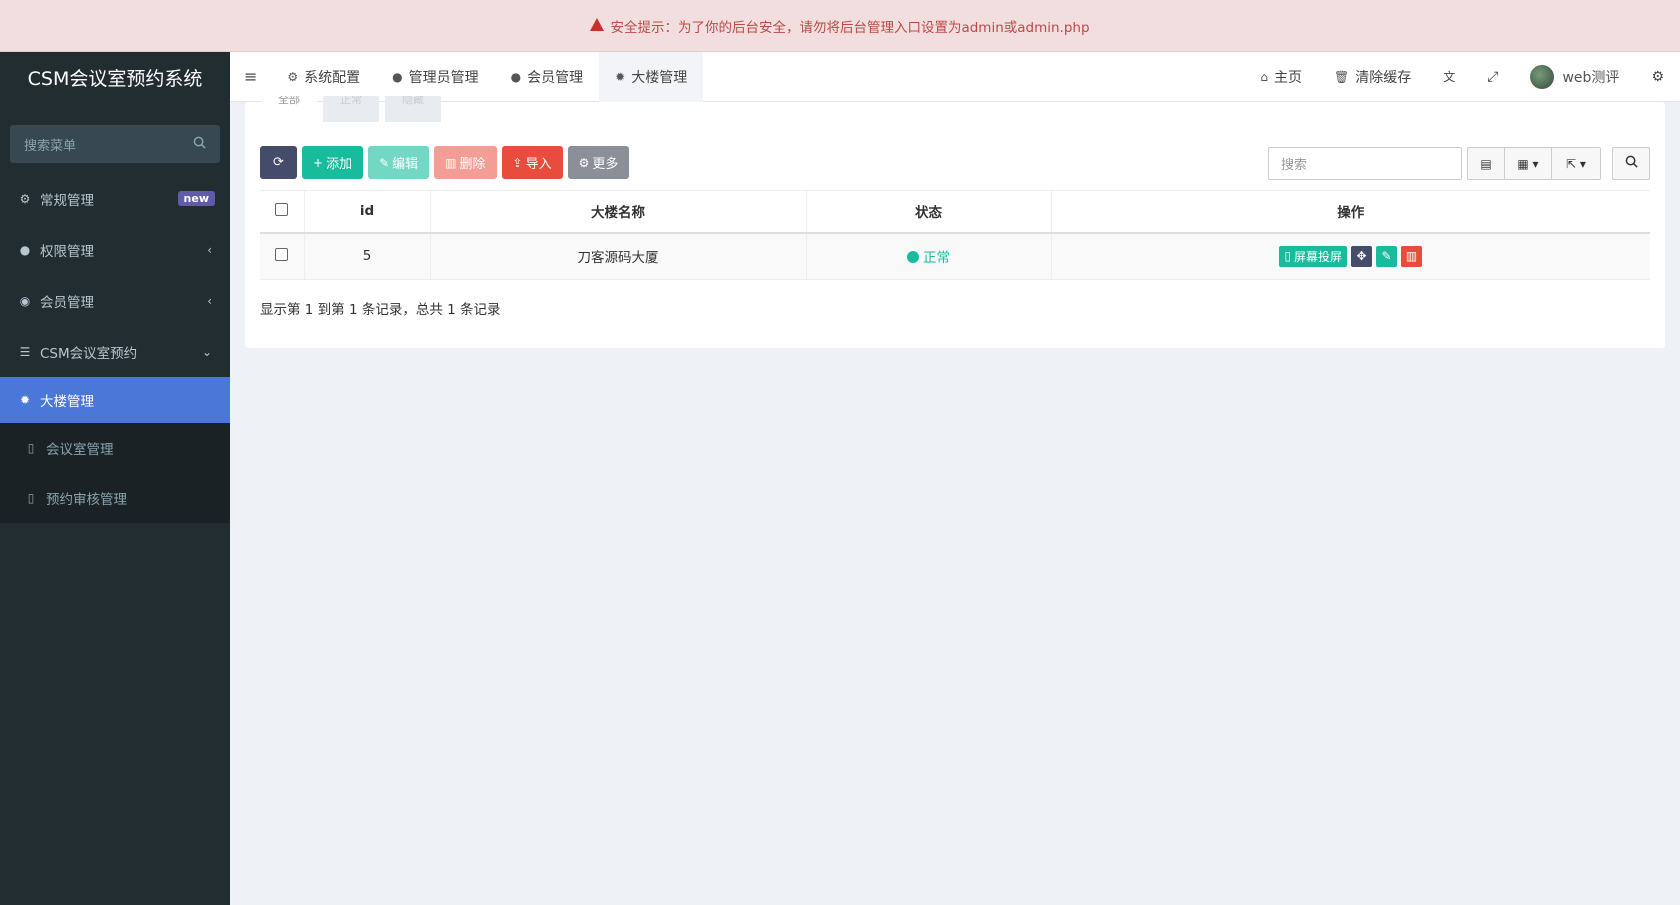 The height and width of the screenshot is (905, 1680). I want to click on status-label: 正常, so click(936, 258).